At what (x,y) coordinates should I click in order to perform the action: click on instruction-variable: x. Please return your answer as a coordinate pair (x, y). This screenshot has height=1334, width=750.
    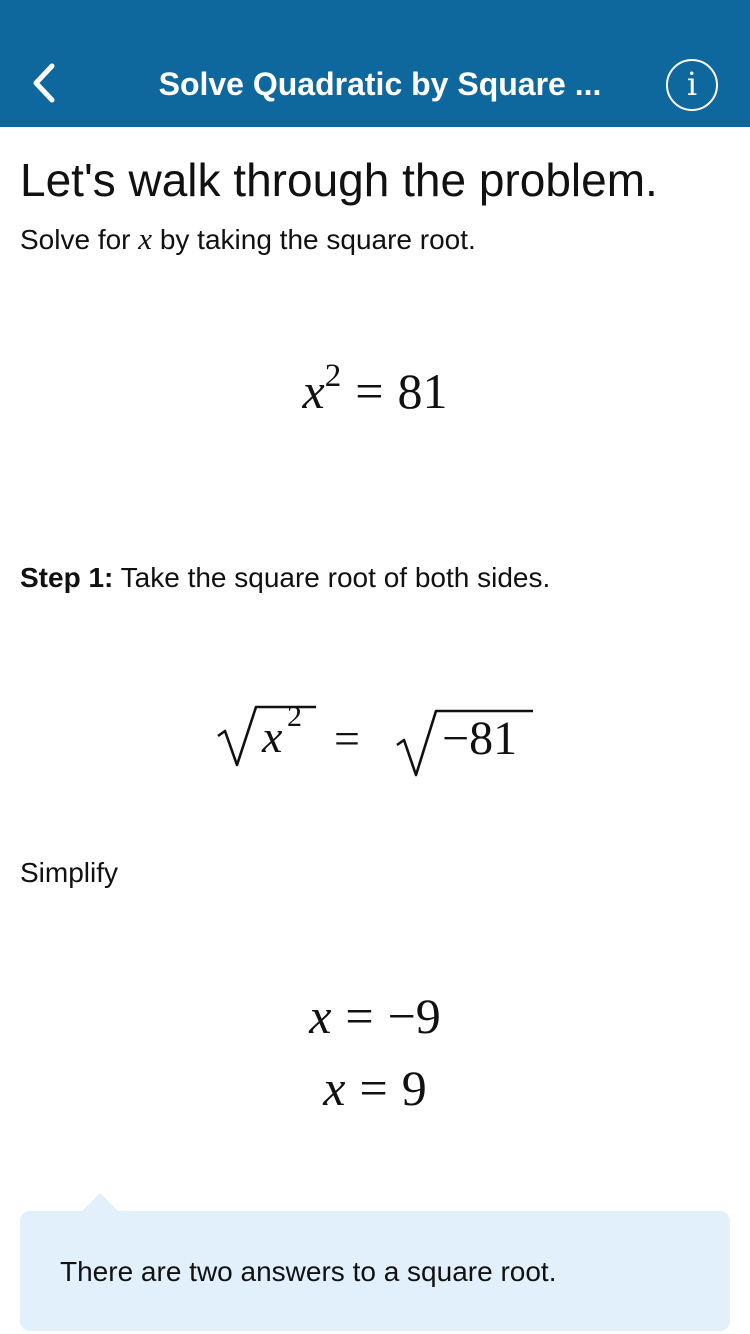
    Looking at the image, I should click on (145, 238).